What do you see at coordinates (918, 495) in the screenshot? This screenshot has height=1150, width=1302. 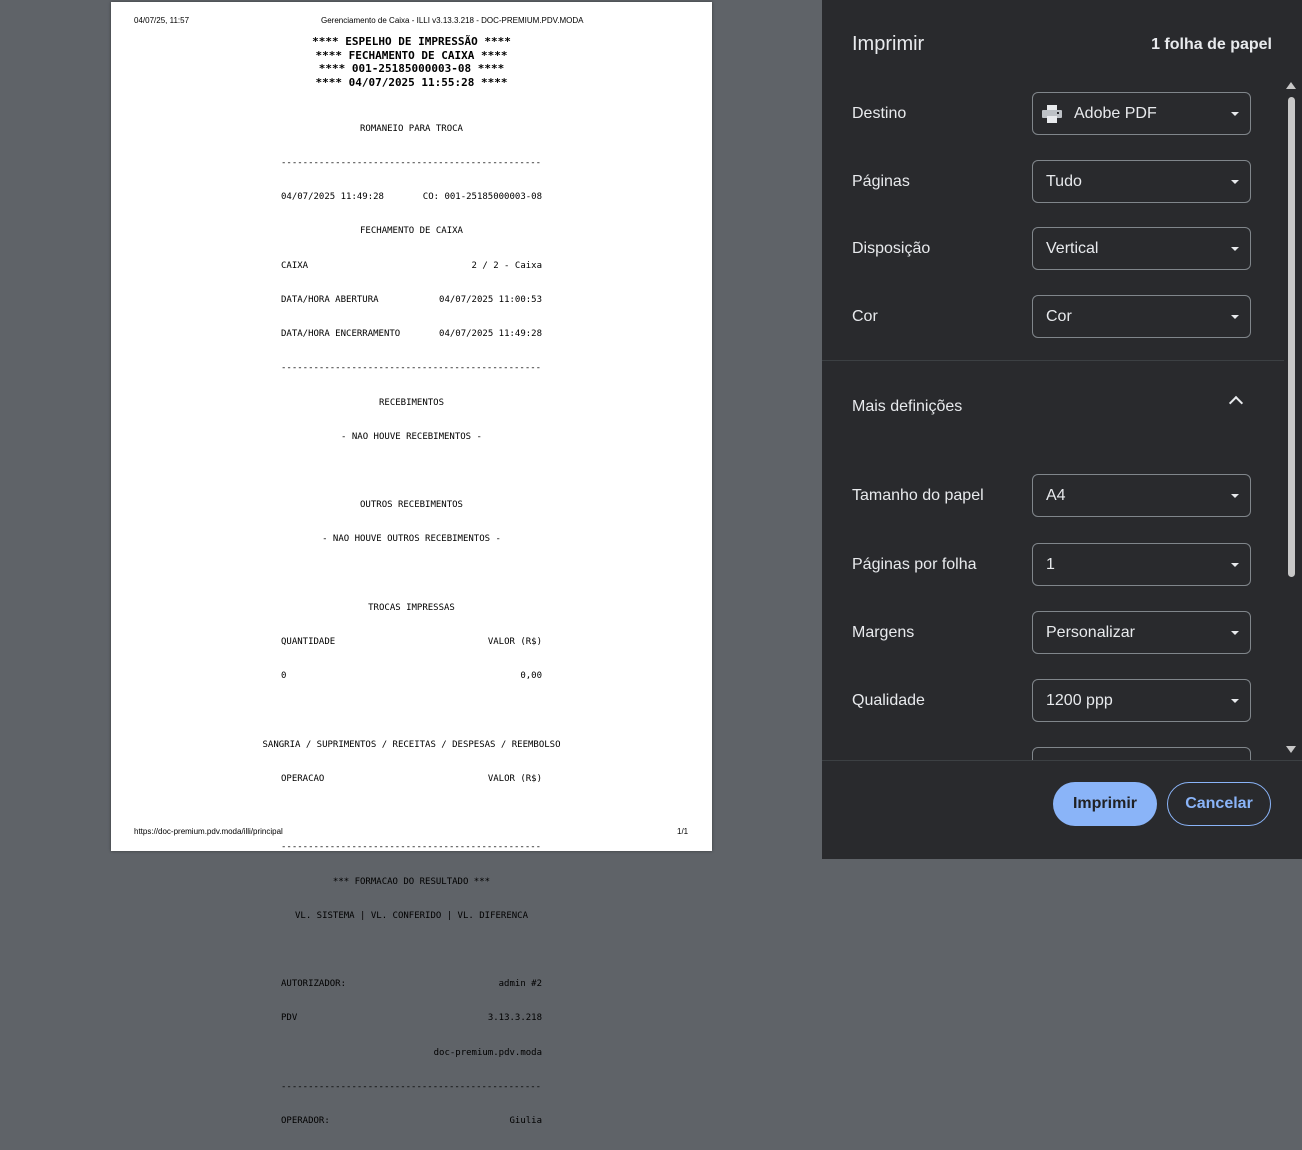 I see `paper-size-label: Tamanho do papel` at bounding box center [918, 495].